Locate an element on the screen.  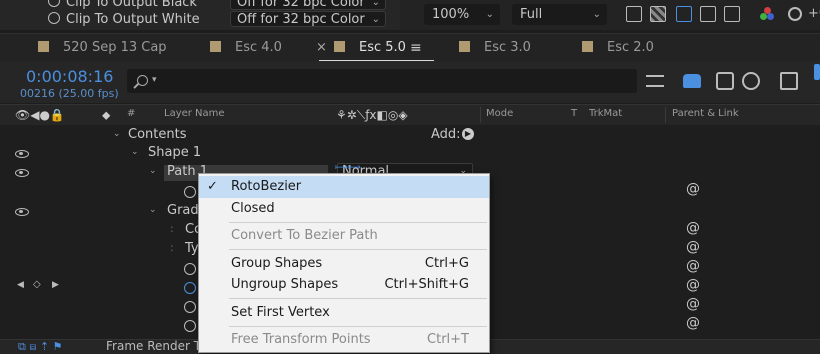
column-divider is located at coordinates (665, 115).